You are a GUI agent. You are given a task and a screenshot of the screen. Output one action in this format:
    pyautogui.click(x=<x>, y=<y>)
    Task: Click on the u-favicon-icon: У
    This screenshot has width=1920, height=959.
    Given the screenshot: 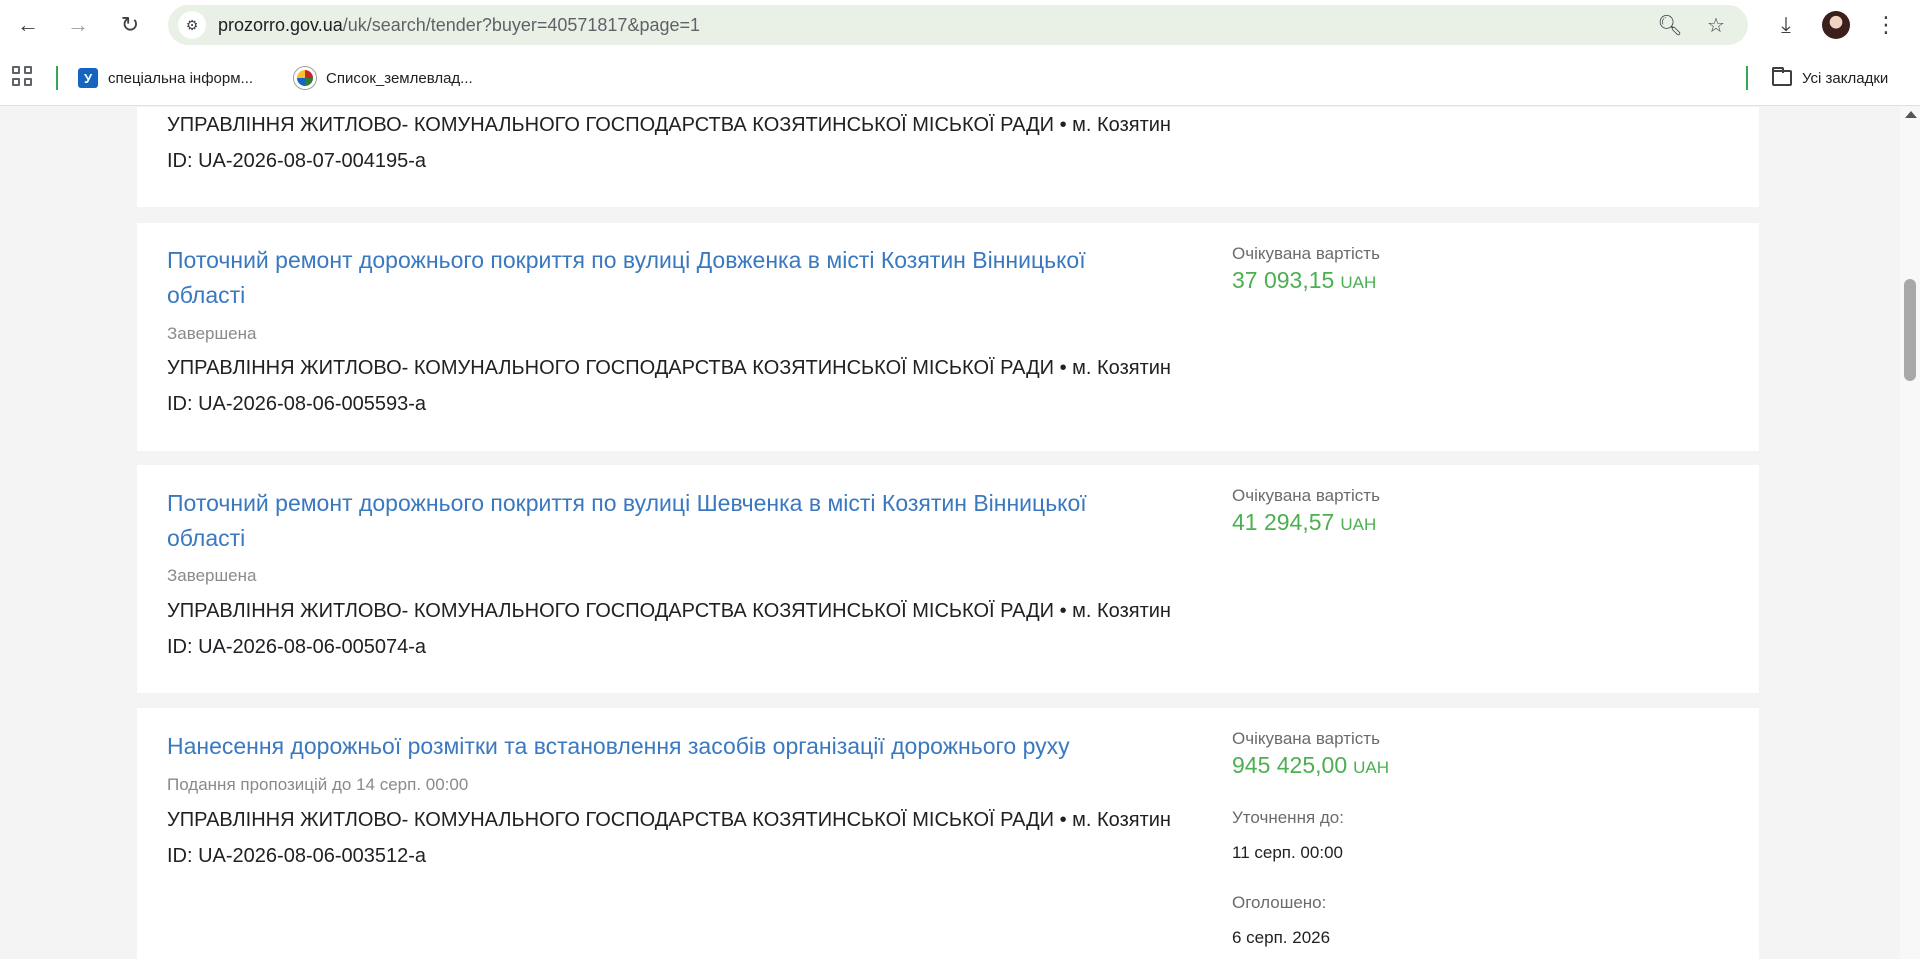 What is the action you would take?
    pyautogui.click(x=88, y=78)
    